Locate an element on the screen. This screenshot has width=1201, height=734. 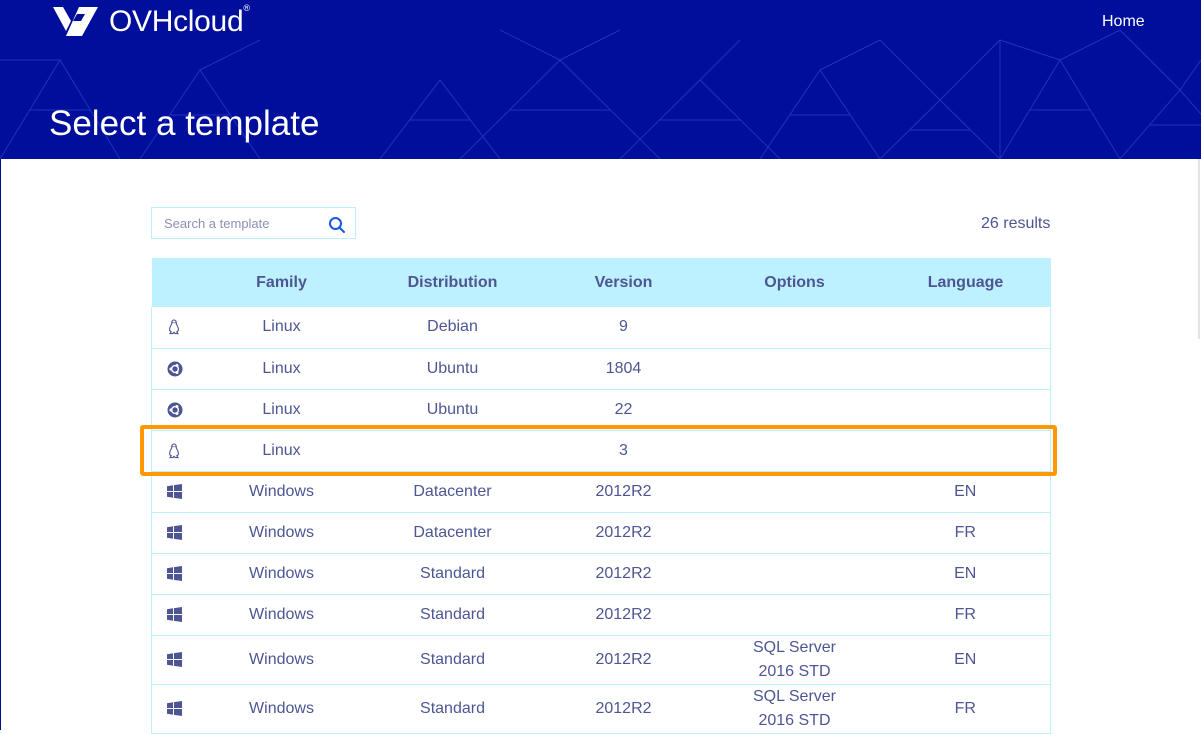
cell-distribution is located at coordinates (452, 451).